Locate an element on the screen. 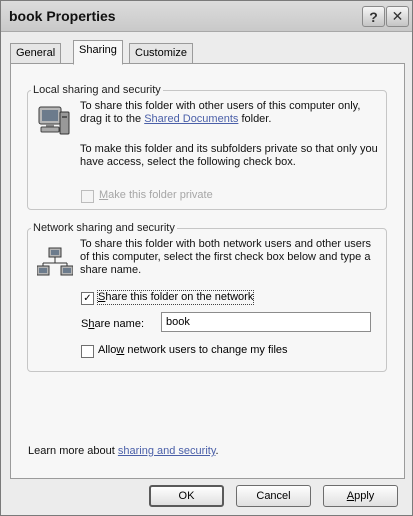 This screenshot has width=413, height=516. tab-sharing: Sharing is located at coordinates (98, 52).